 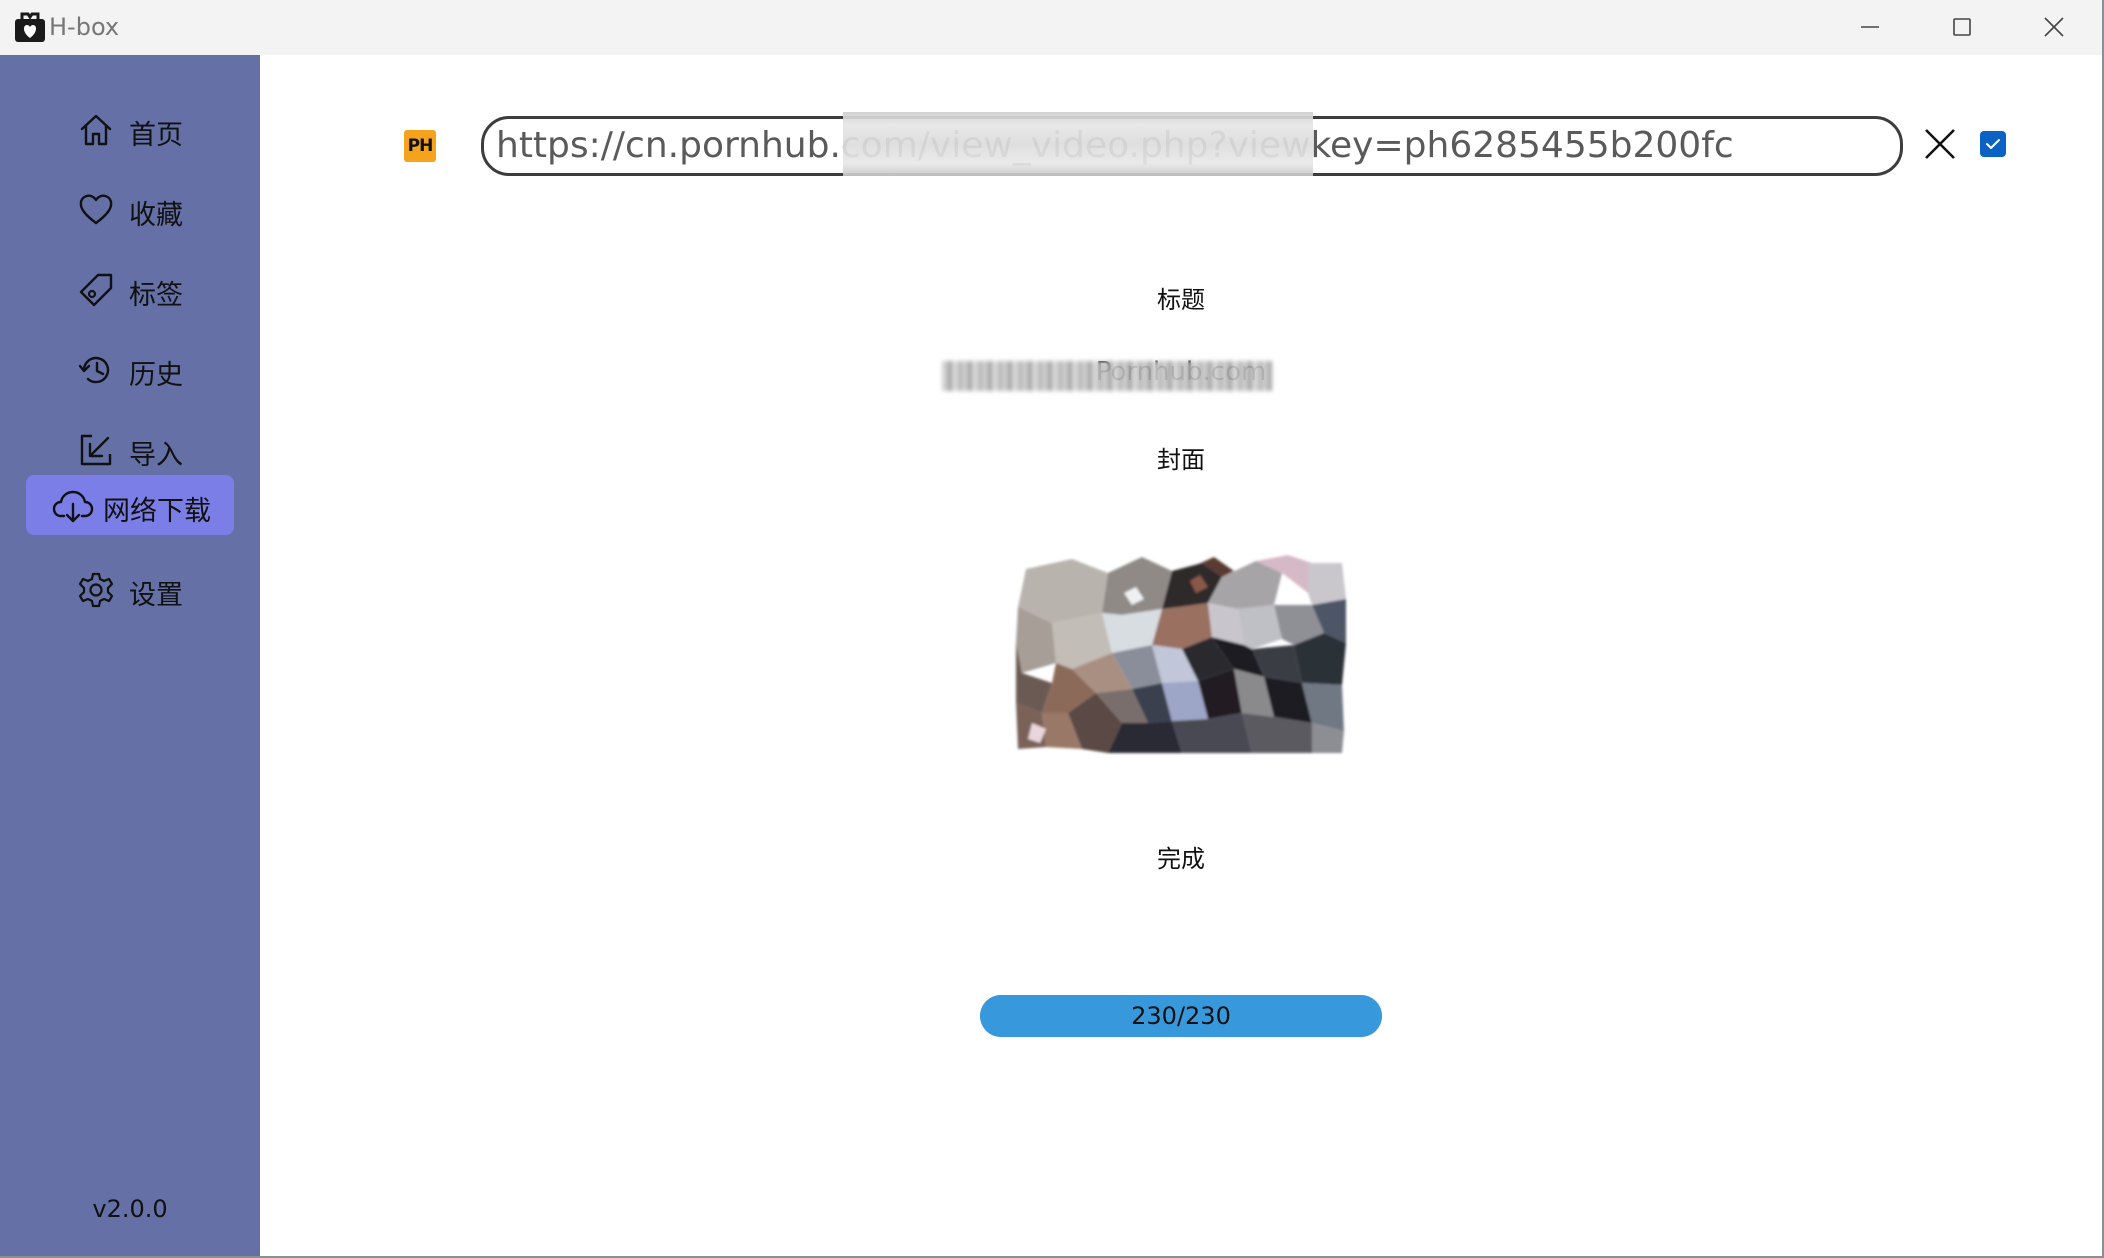 I want to click on sidebar-item-label: 首页, so click(x=156, y=135).